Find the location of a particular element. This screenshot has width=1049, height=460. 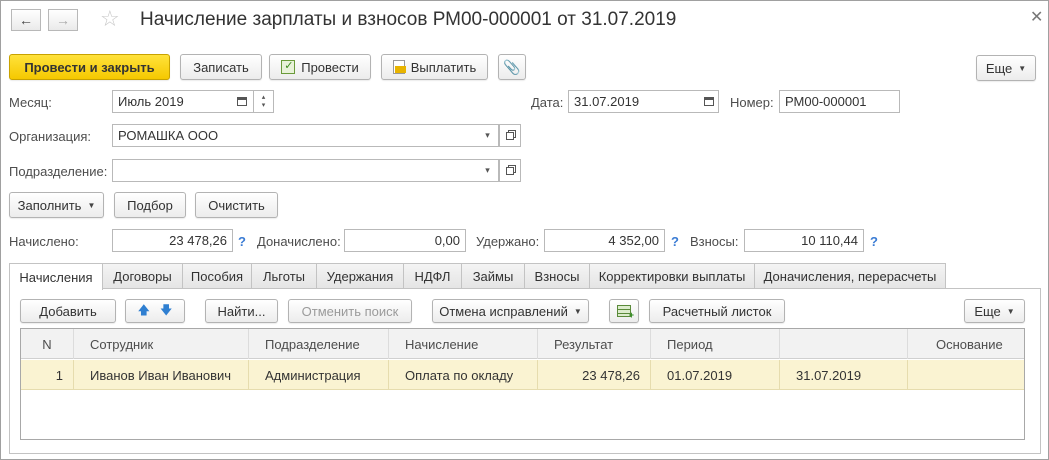

pay-button: Выплатить is located at coordinates (434, 67).